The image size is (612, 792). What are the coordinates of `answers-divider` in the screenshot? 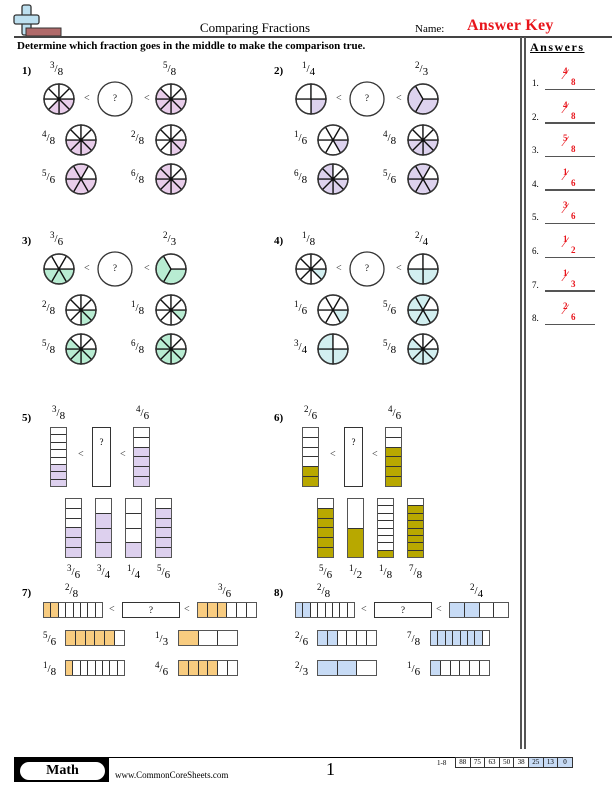 It's located at (525, 393).